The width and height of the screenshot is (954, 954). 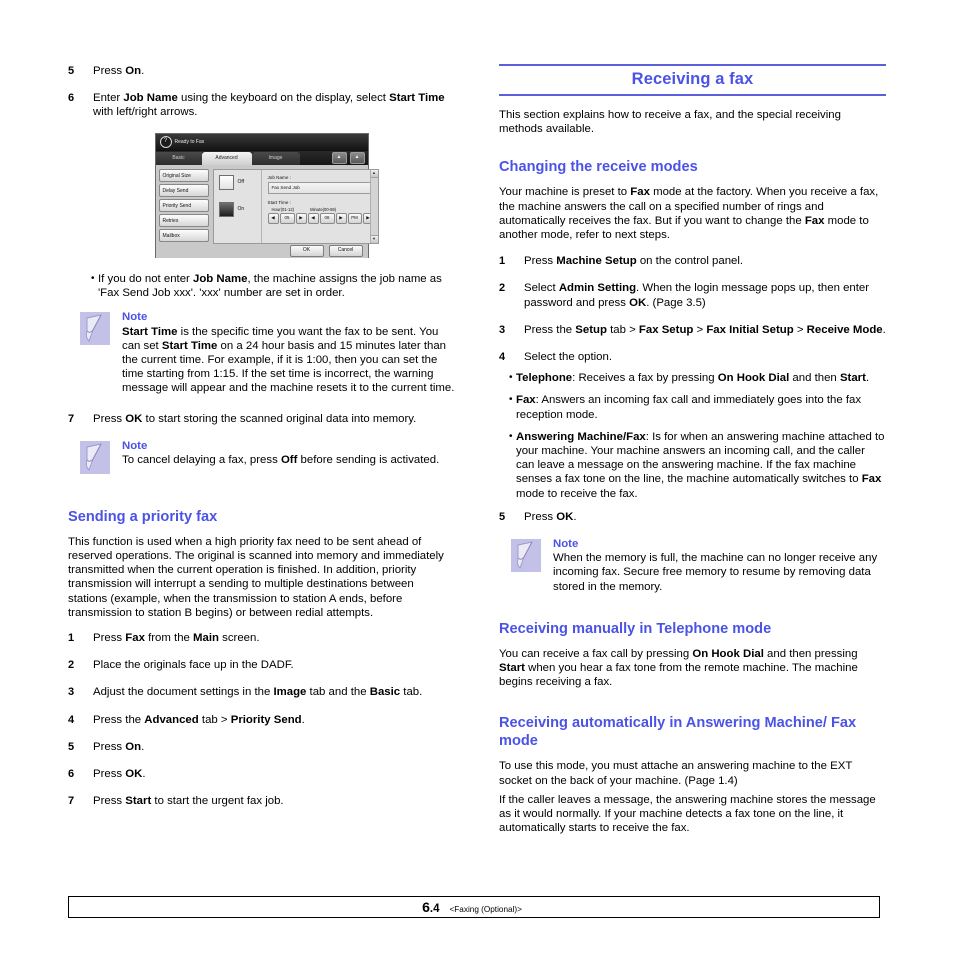 I want to click on time-sublabels: Hour(01-12) Minute(00-59), so click(x=323, y=209).